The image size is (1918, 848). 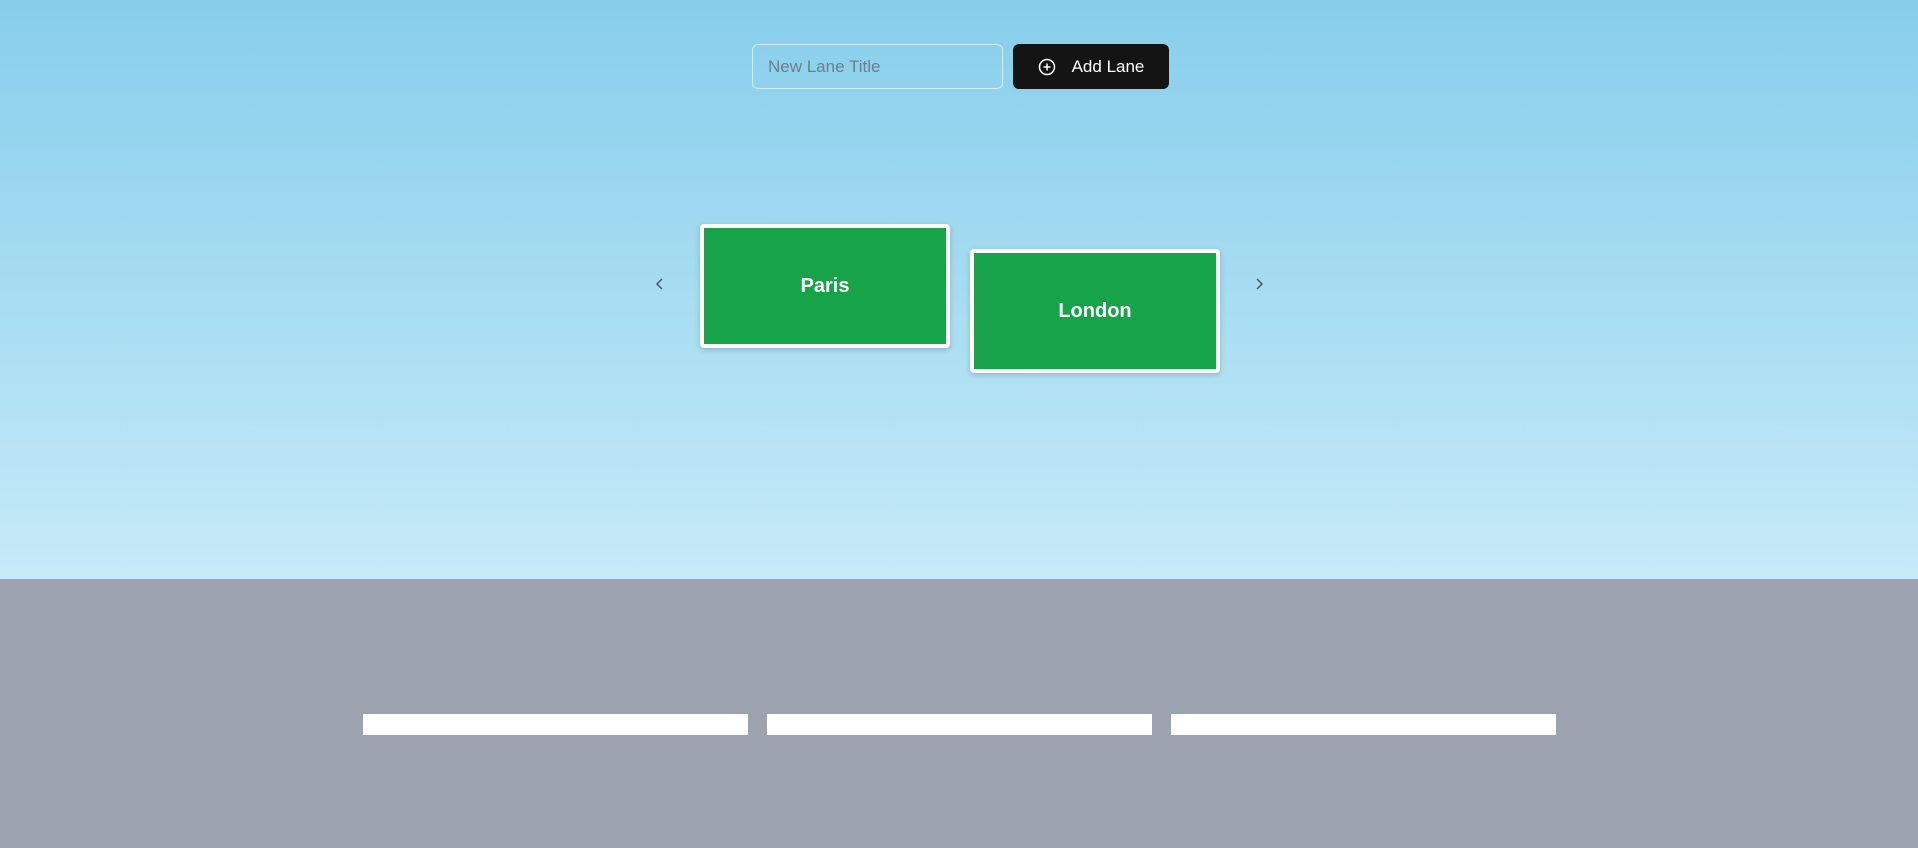 I want to click on add-lane-button: Add Lane, so click(x=1091, y=66).